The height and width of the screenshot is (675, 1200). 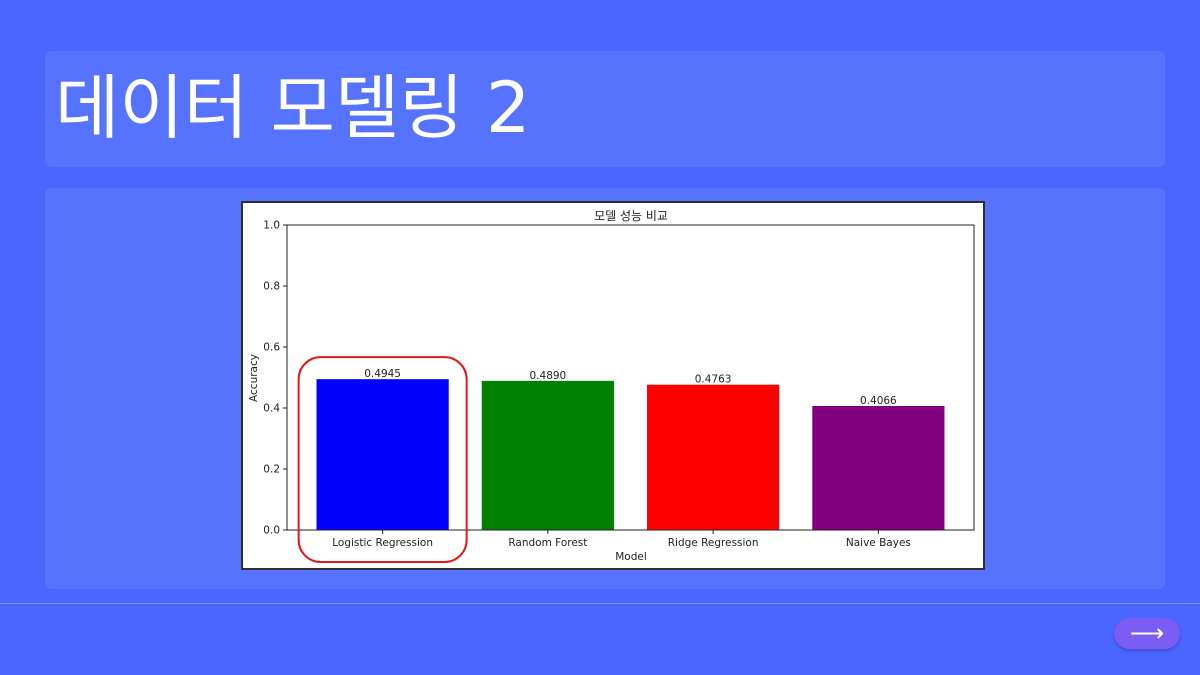 I want to click on y-tick-label: 0.0, so click(x=271, y=531).